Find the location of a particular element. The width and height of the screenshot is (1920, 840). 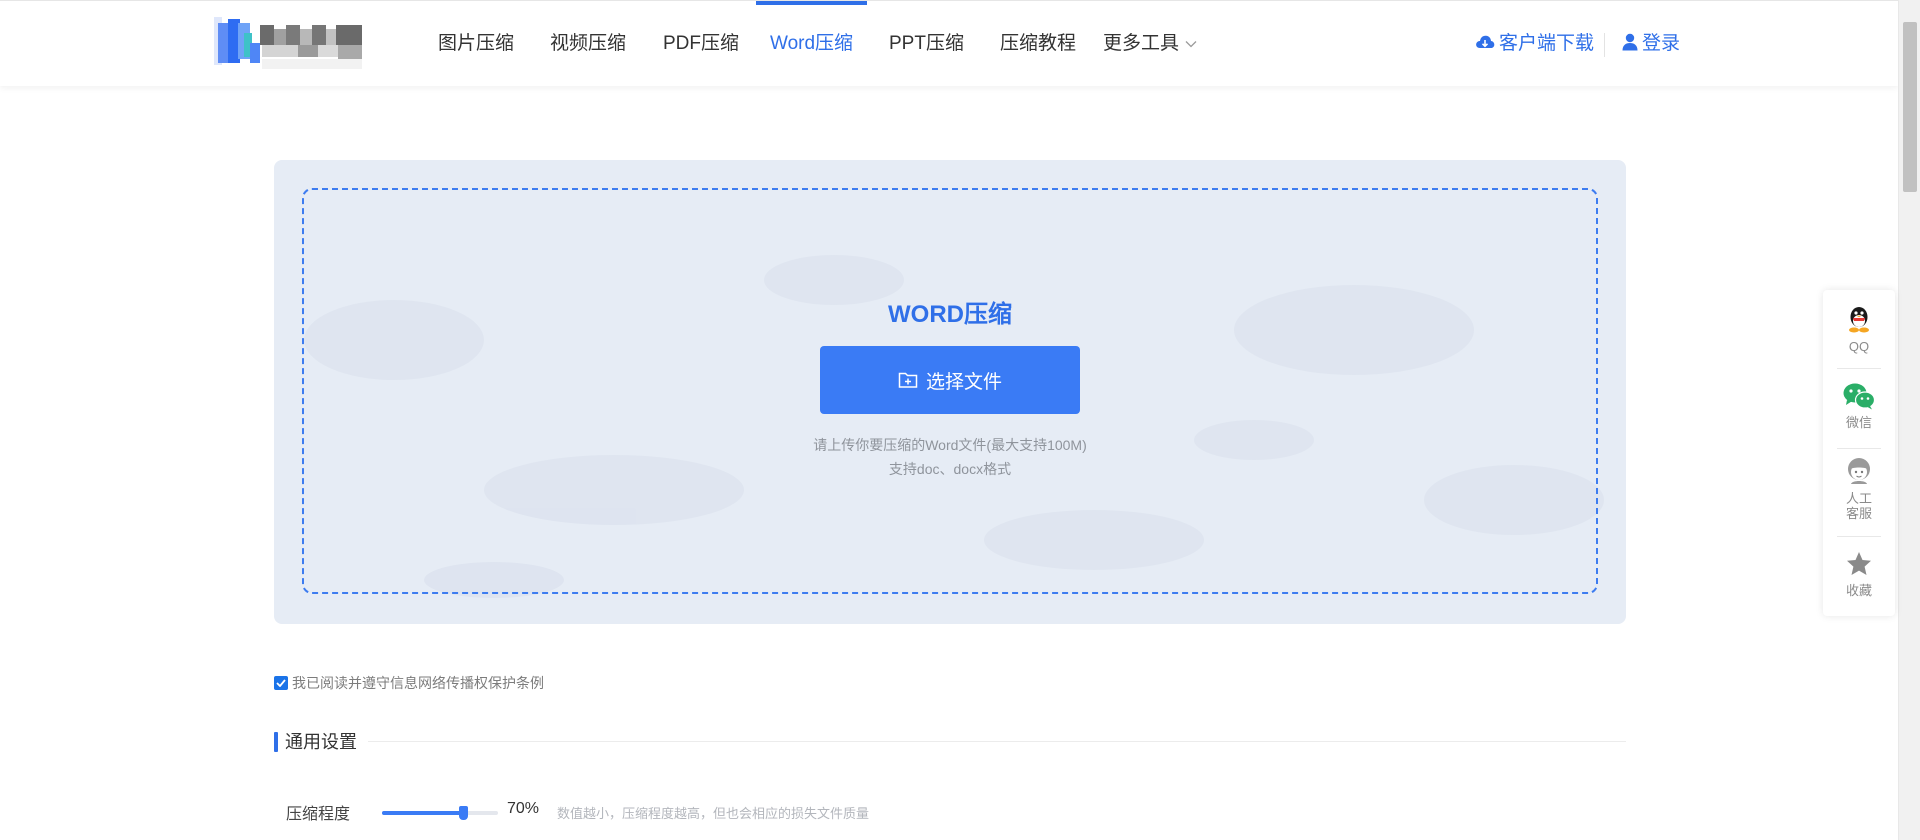

compression-value: 70% is located at coordinates (523, 808).